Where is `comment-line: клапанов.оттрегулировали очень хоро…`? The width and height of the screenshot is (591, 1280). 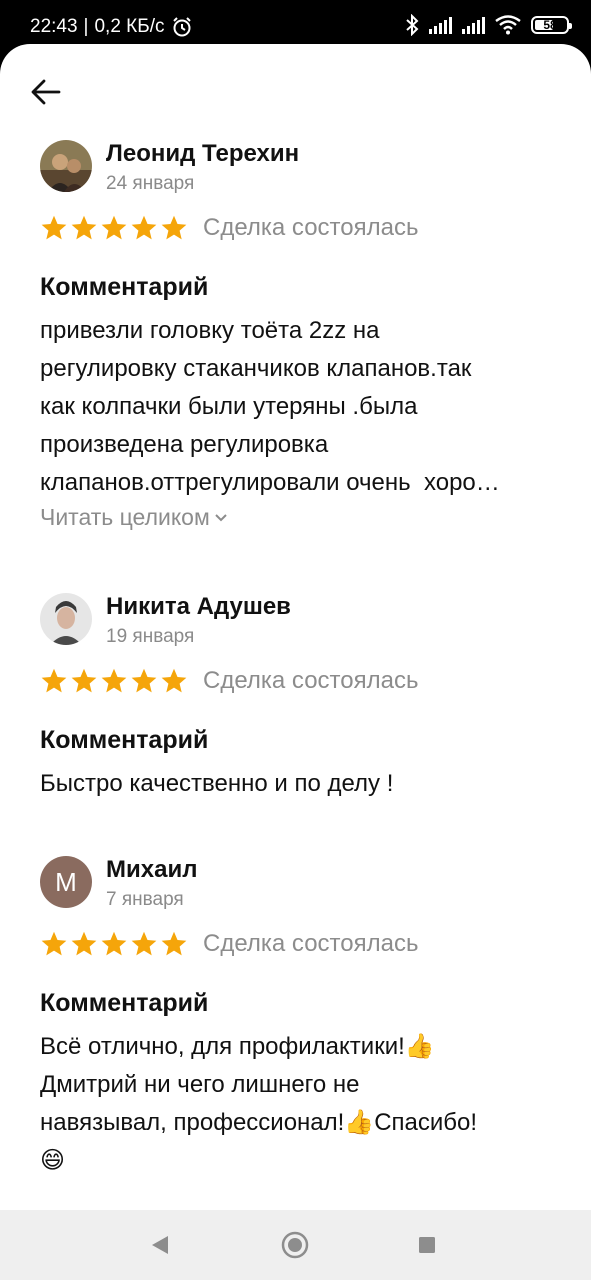 comment-line: клапанов.оттрегулировали очень хоро… is located at coordinates (270, 482).